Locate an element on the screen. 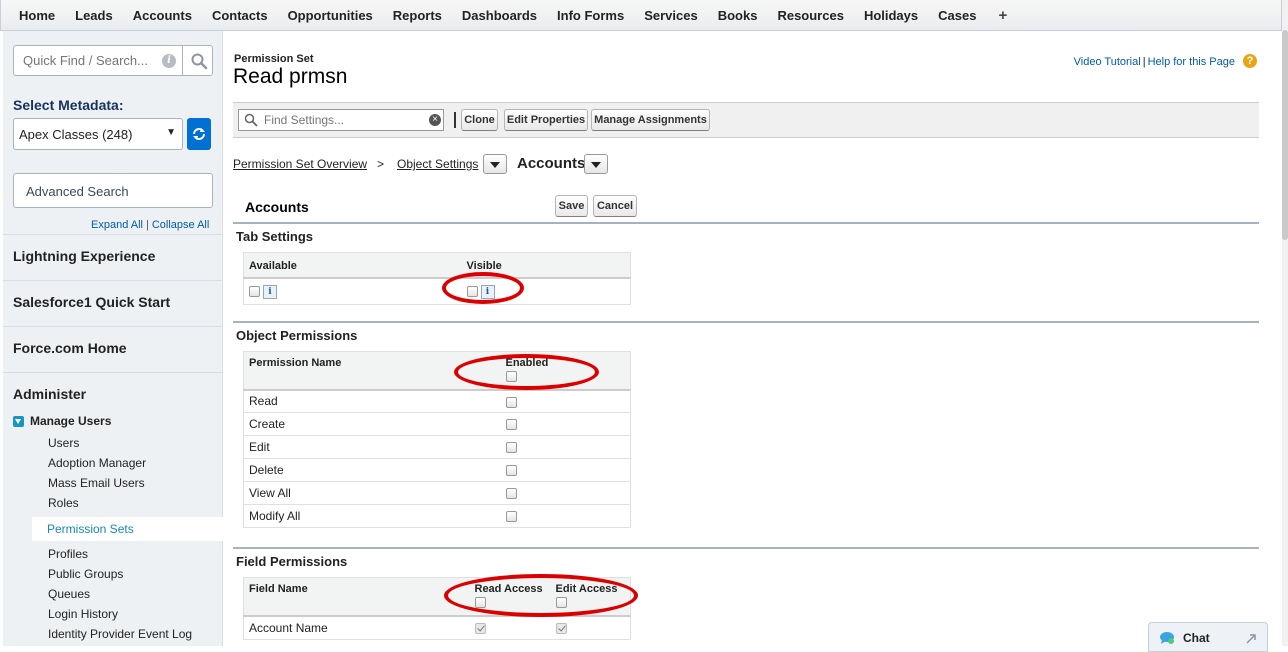 This screenshot has height=652, width=1288. account-name-edit-checkbox is located at coordinates (561, 629).